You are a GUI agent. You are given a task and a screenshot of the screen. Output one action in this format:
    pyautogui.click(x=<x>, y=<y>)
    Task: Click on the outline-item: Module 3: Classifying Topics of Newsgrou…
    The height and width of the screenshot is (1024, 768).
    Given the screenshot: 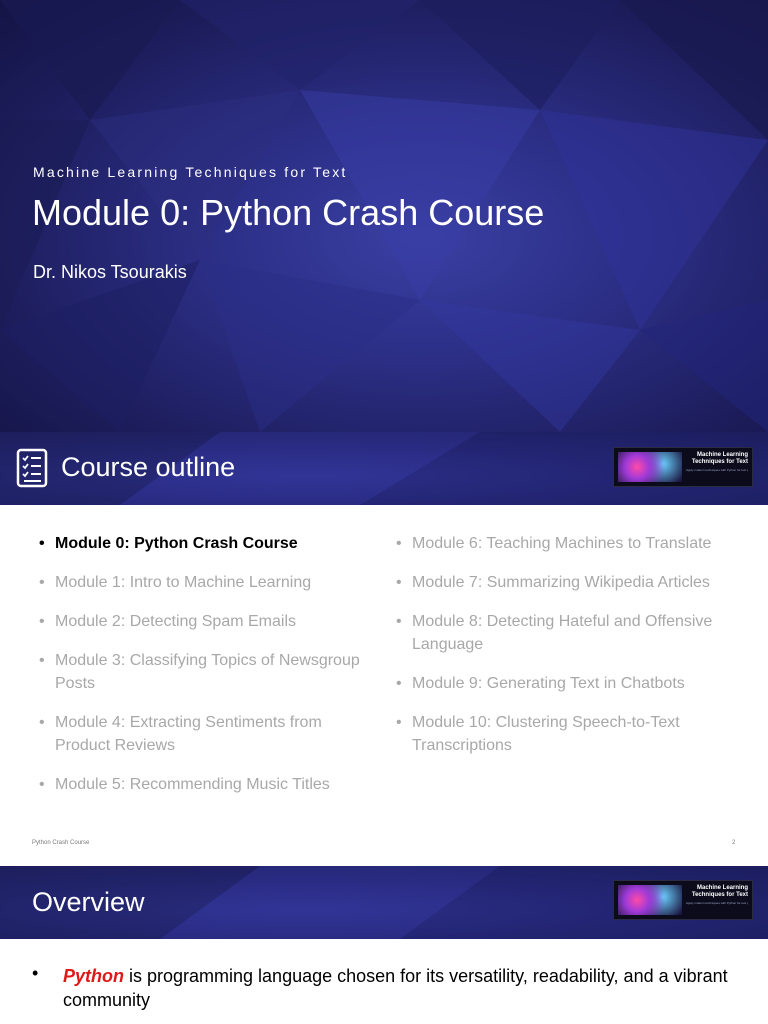 What is the action you would take?
    pyautogui.click(x=203, y=672)
    